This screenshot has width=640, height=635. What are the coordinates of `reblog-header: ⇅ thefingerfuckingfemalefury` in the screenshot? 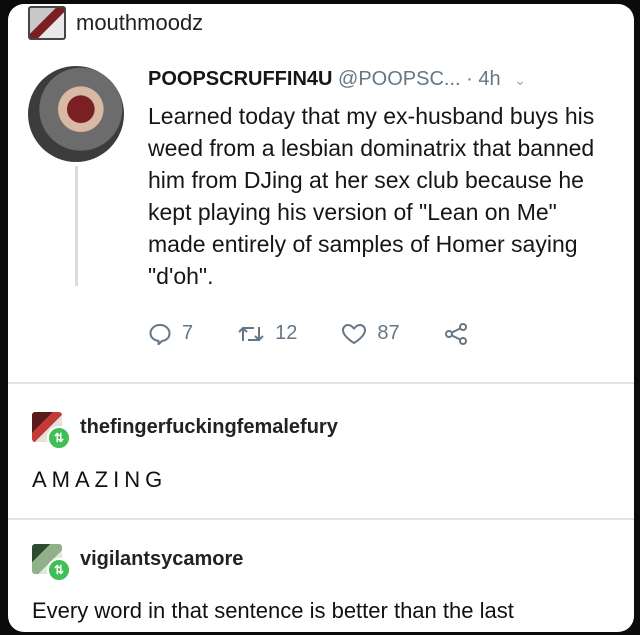 It's located at (185, 431).